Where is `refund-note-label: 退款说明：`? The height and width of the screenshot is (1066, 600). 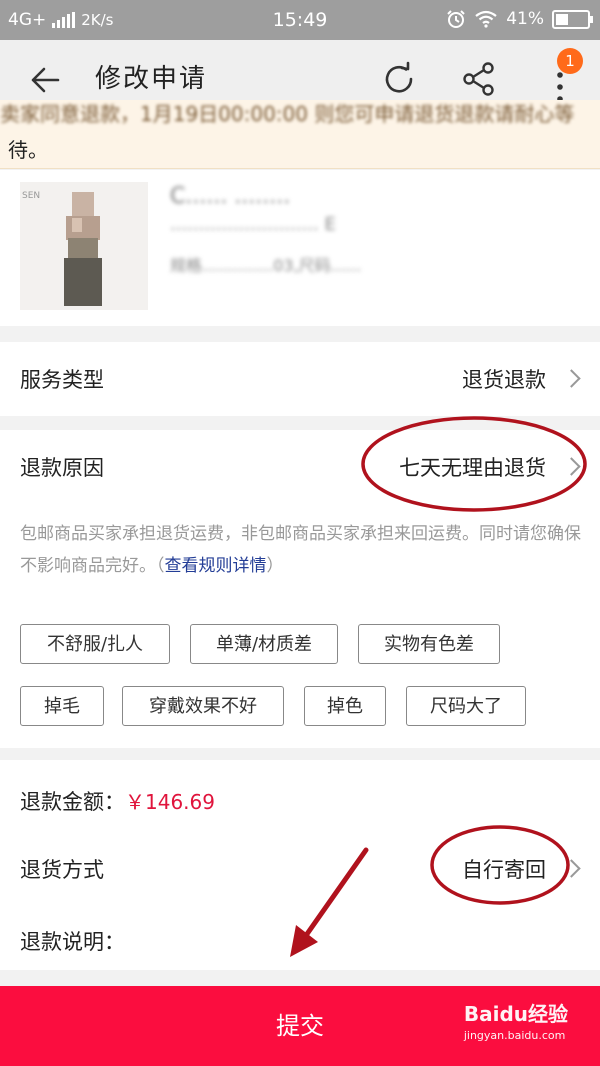 refund-note-label: 退款说明： is located at coordinates (72, 941).